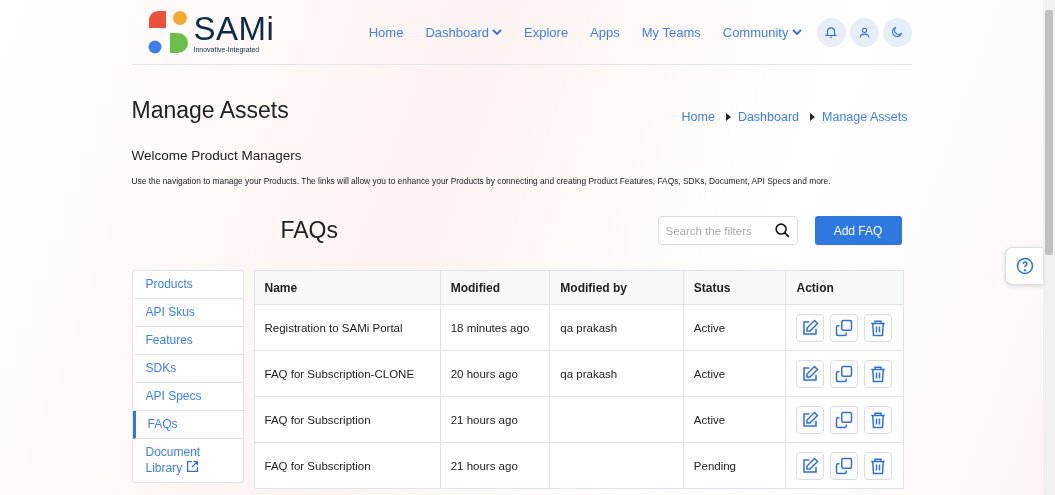 Image resolution: width=1055 pixels, height=495 pixels. What do you see at coordinates (234, 28) in the screenshot?
I see `logo-text: SAMi` at bounding box center [234, 28].